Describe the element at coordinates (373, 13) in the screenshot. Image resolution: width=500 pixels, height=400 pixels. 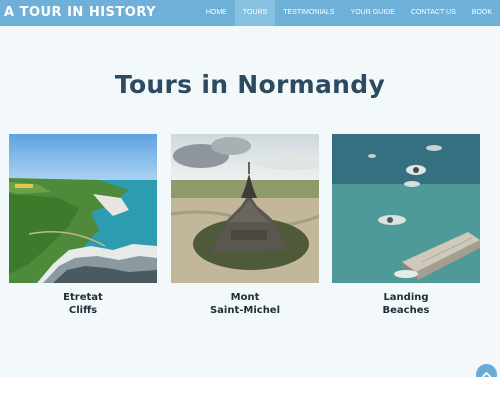
I see `nav-your-guide: YOUR GUIDE` at that location.